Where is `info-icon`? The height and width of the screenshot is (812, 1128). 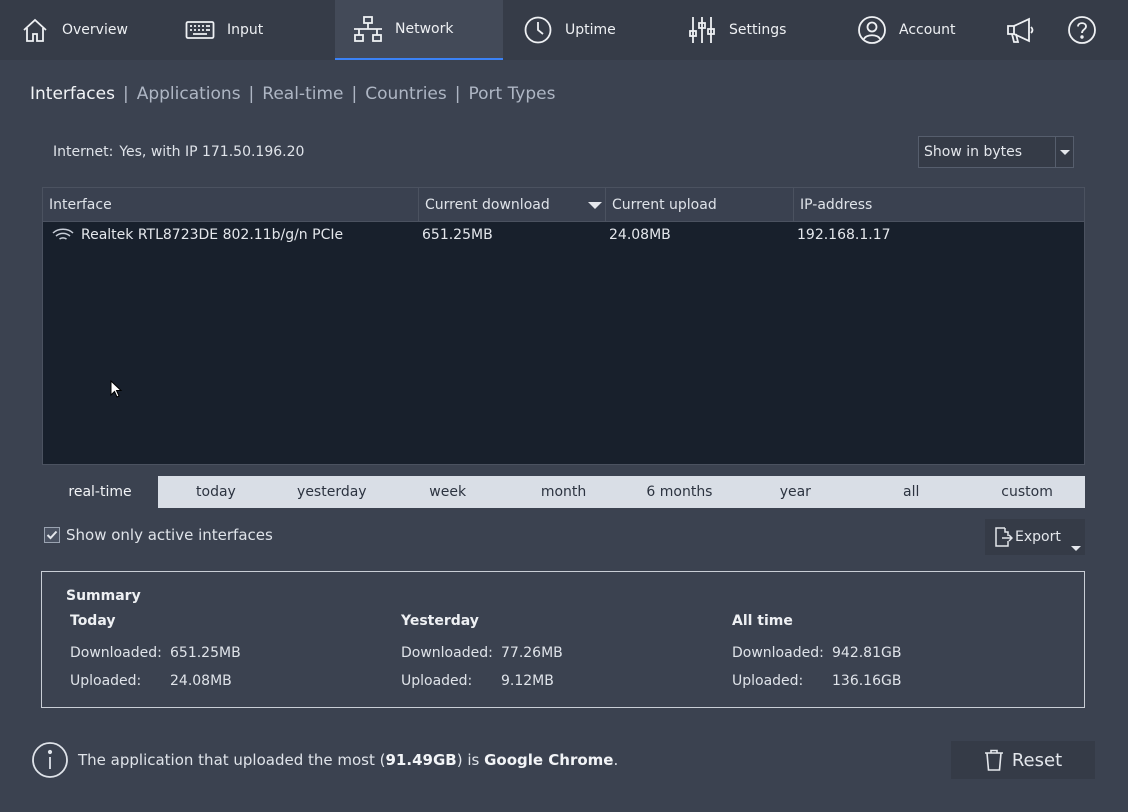 info-icon is located at coordinates (50, 760).